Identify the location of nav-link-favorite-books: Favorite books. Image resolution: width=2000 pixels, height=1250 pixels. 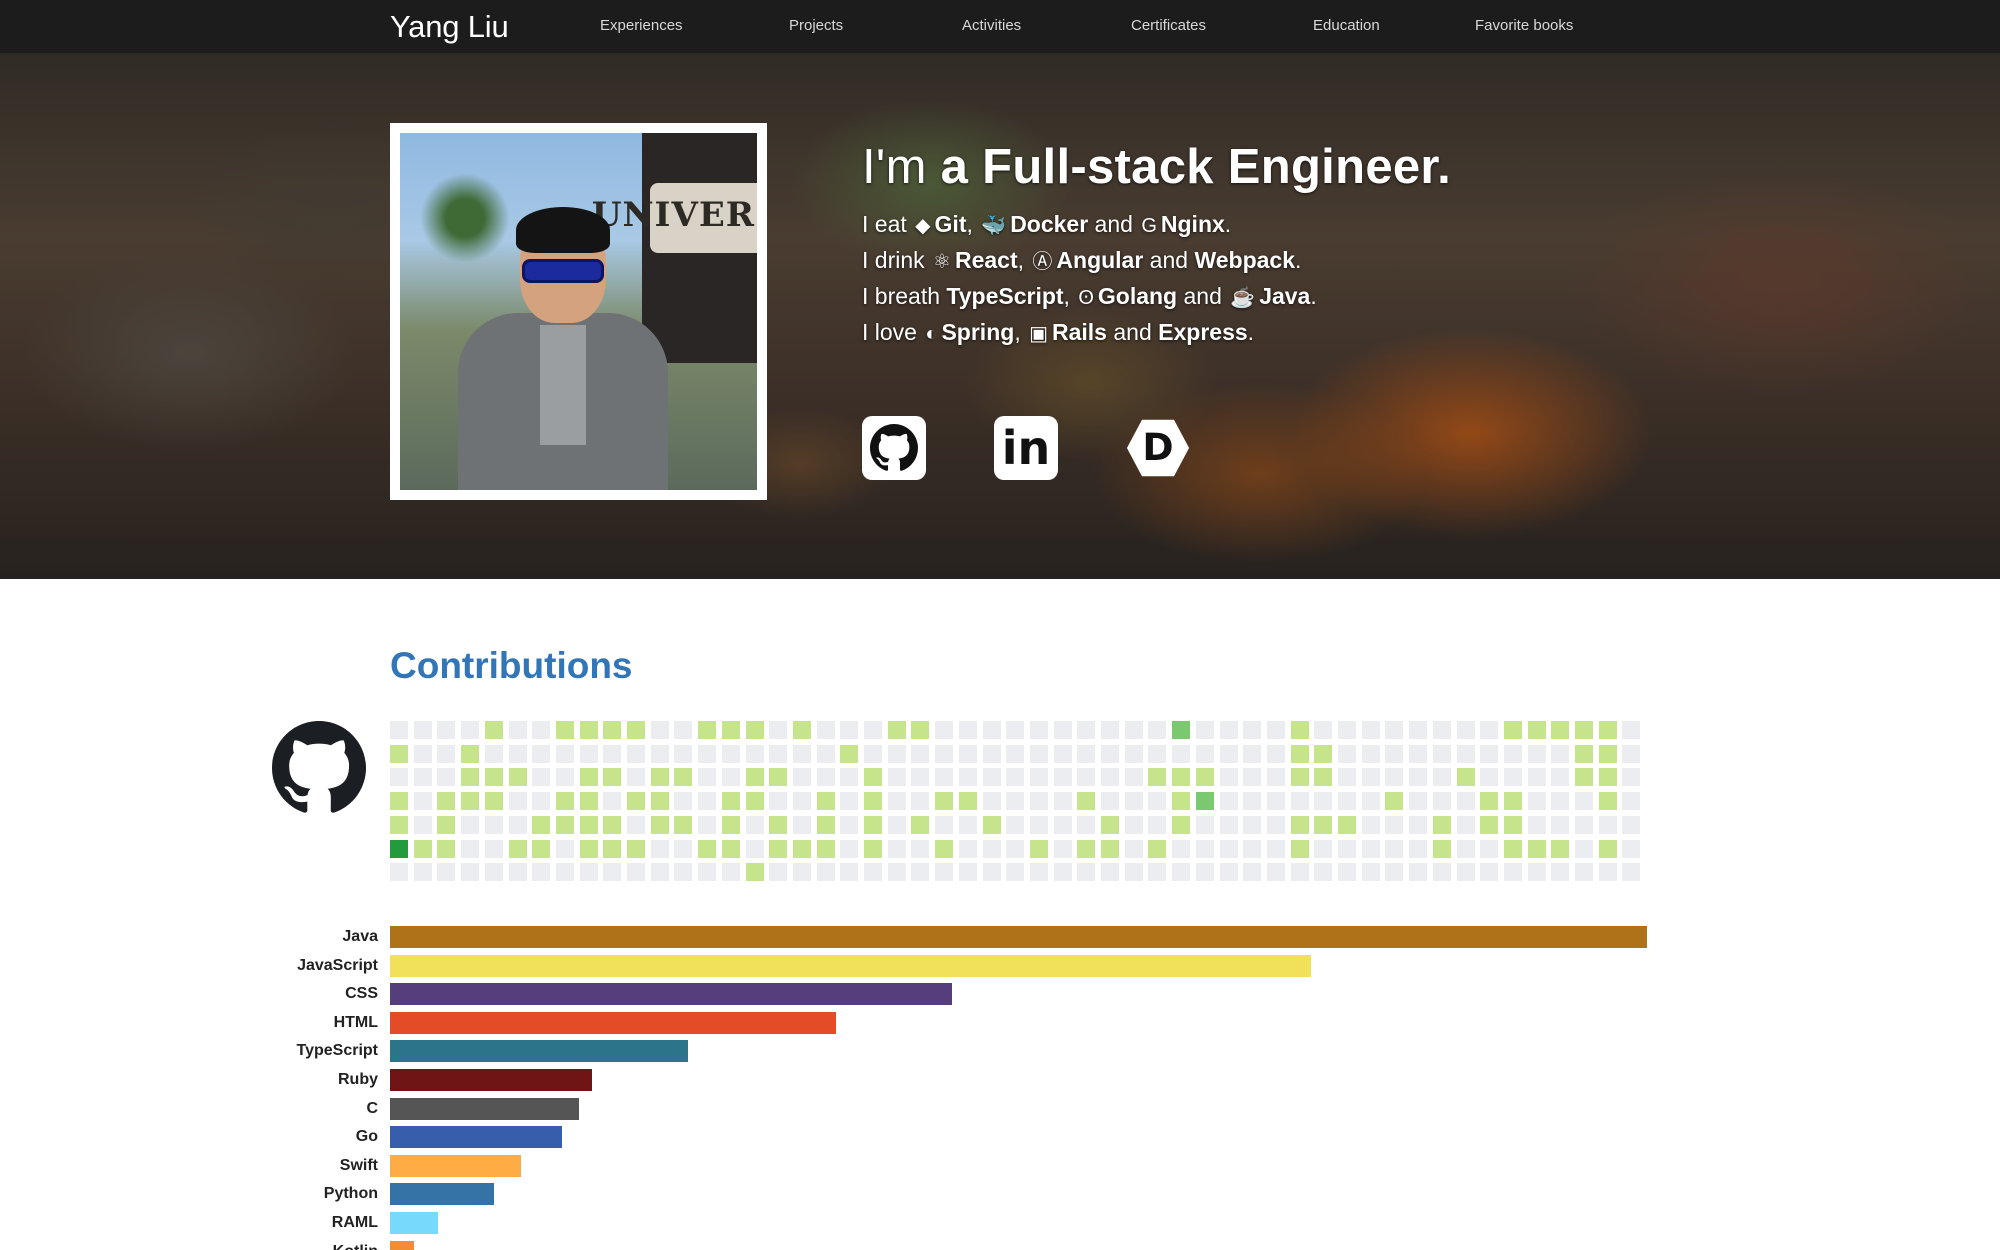
(1524, 25).